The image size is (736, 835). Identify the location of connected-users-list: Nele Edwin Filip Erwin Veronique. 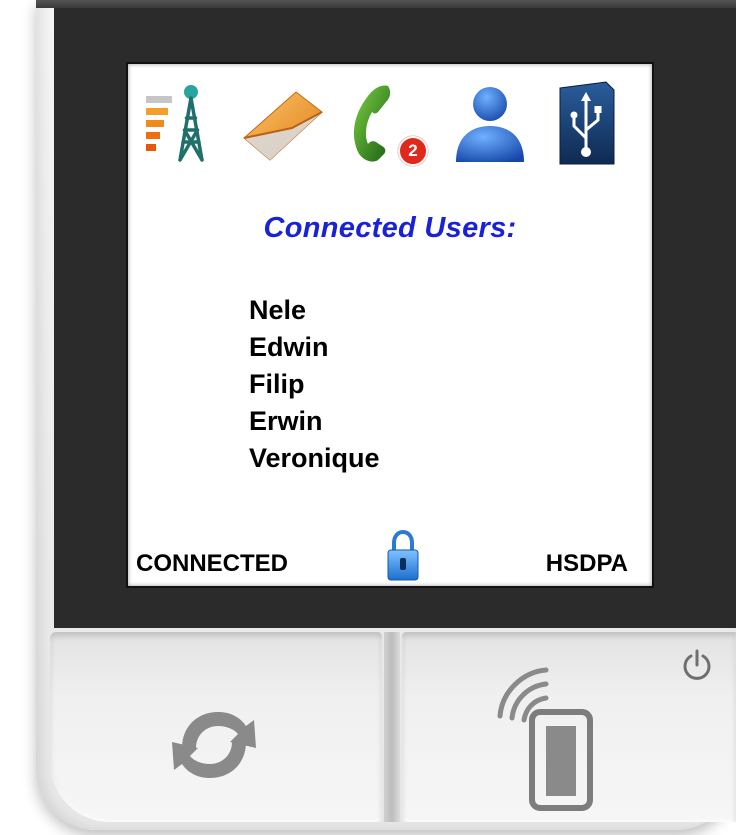
(314, 384).